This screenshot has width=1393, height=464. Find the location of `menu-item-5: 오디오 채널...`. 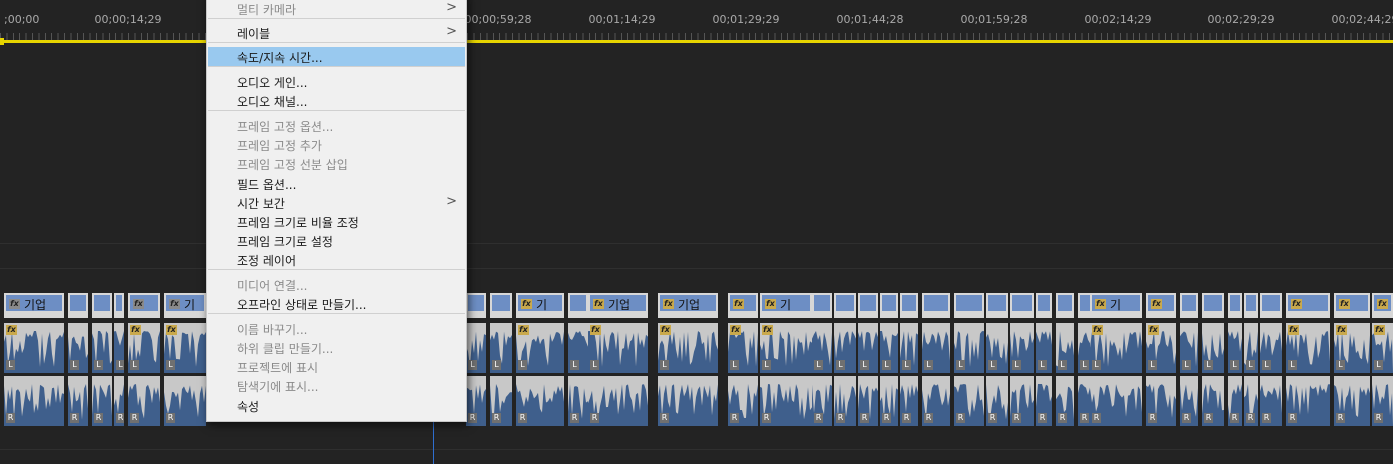

menu-item-5: 오디오 채널... is located at coordinates (336, 100).